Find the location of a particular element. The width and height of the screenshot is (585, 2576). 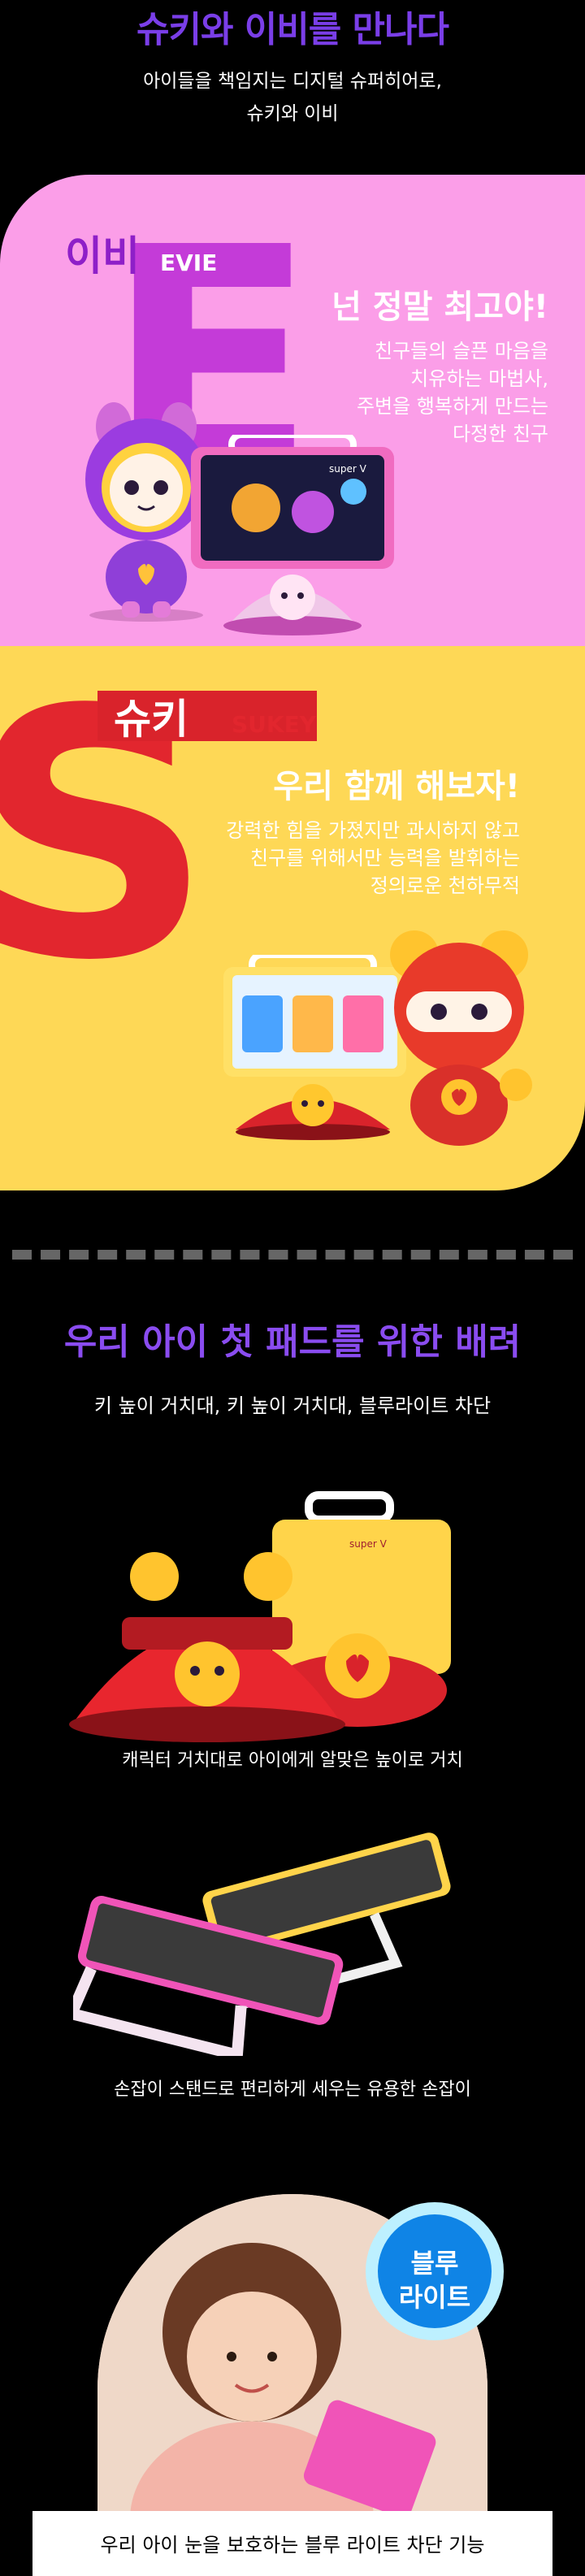

page-title: 슈키와 이비를 만나다 is located at coordinates (292, 29).